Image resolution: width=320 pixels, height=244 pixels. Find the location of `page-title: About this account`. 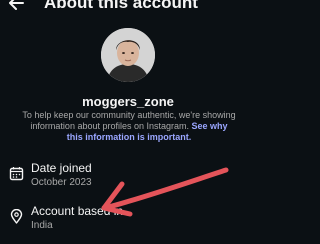

page-title: About this account is located at coordinates (121, 6).